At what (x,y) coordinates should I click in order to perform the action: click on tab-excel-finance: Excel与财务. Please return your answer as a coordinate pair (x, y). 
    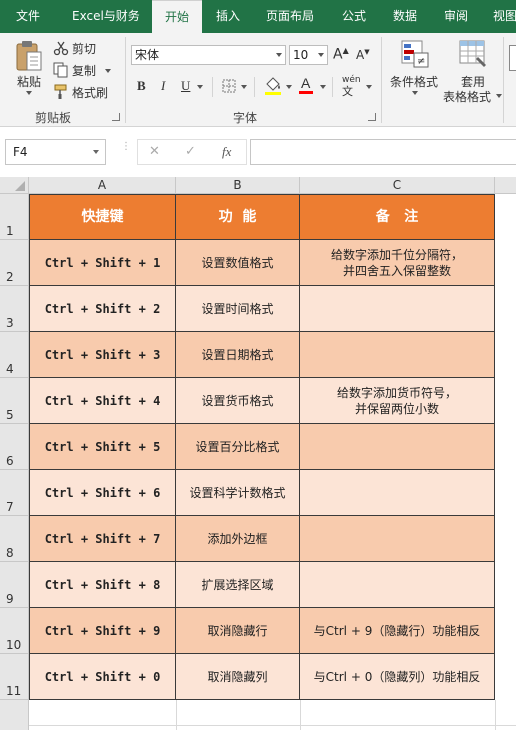
    Looking at the image, I should click on (106, 16).